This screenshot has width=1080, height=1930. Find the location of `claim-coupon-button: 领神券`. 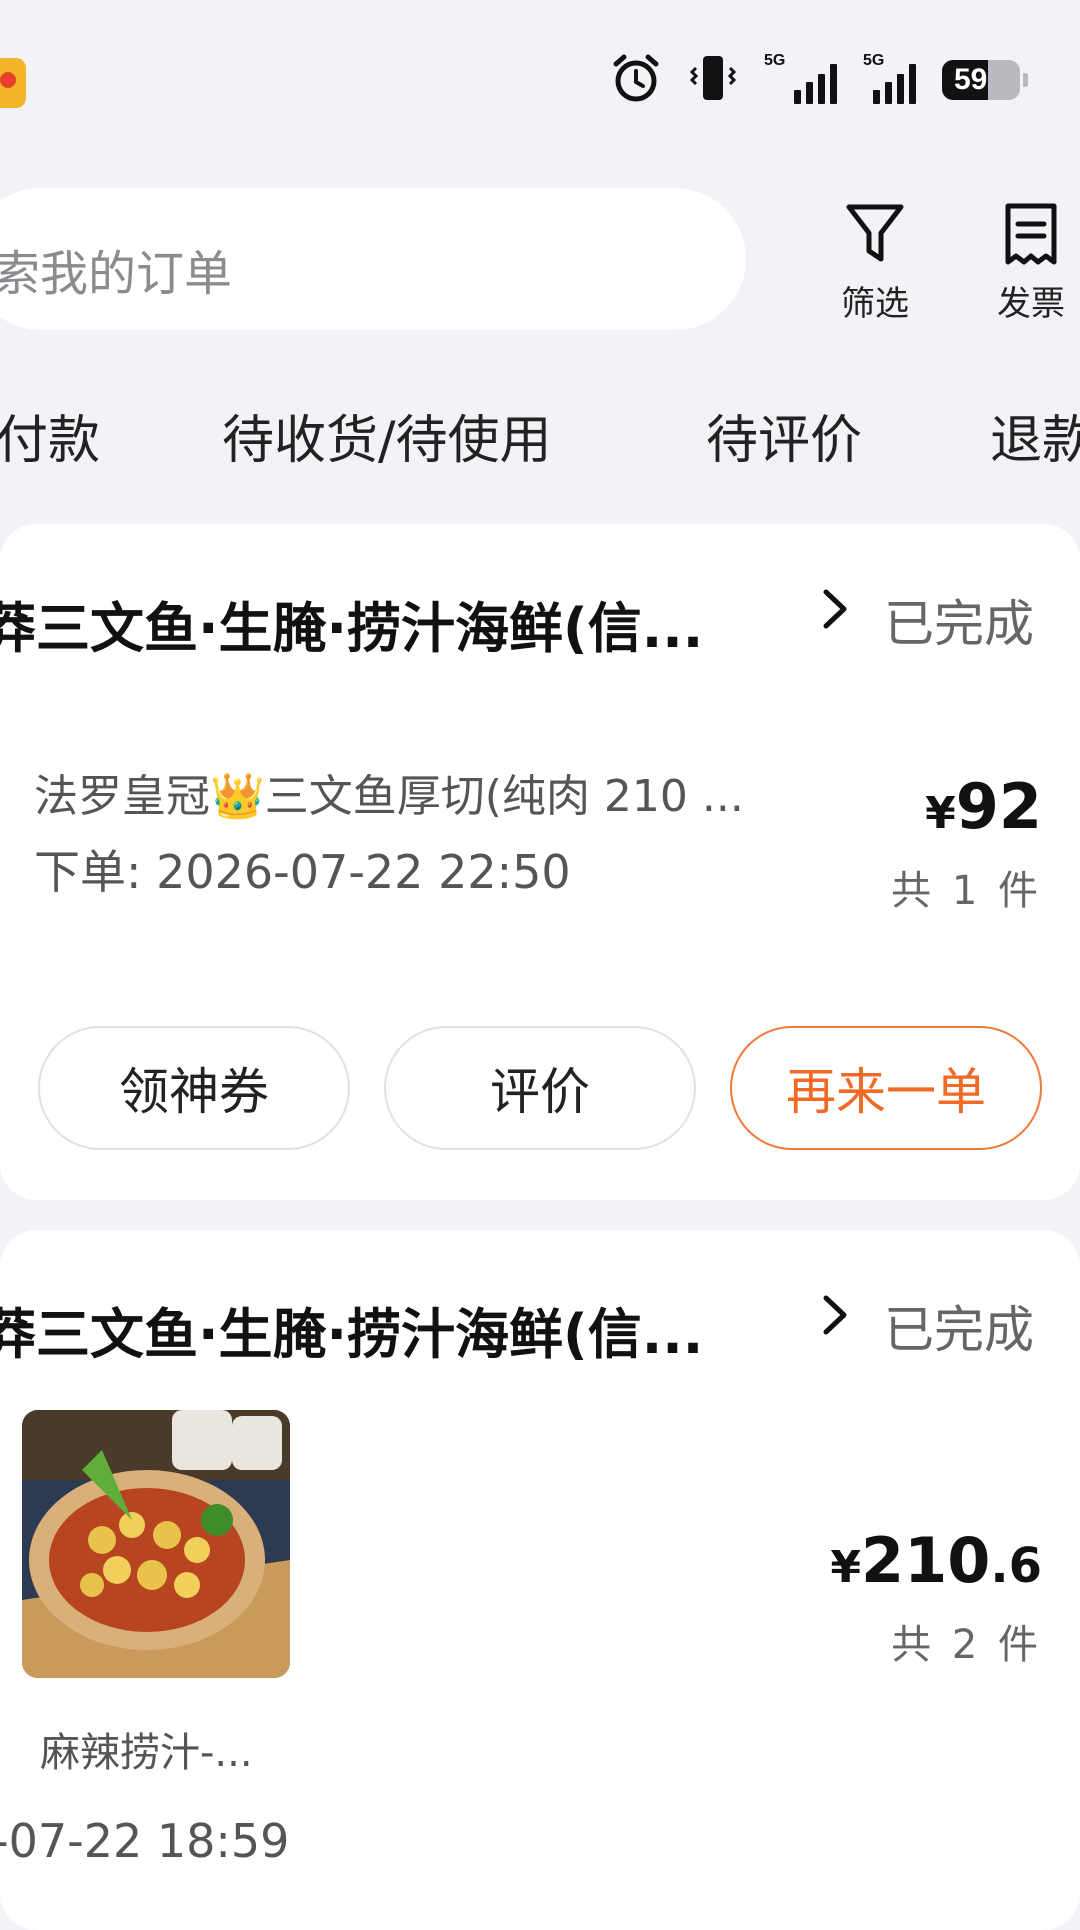

claim-coupon-button: 领神券 is located at coordinates (194, 1088).